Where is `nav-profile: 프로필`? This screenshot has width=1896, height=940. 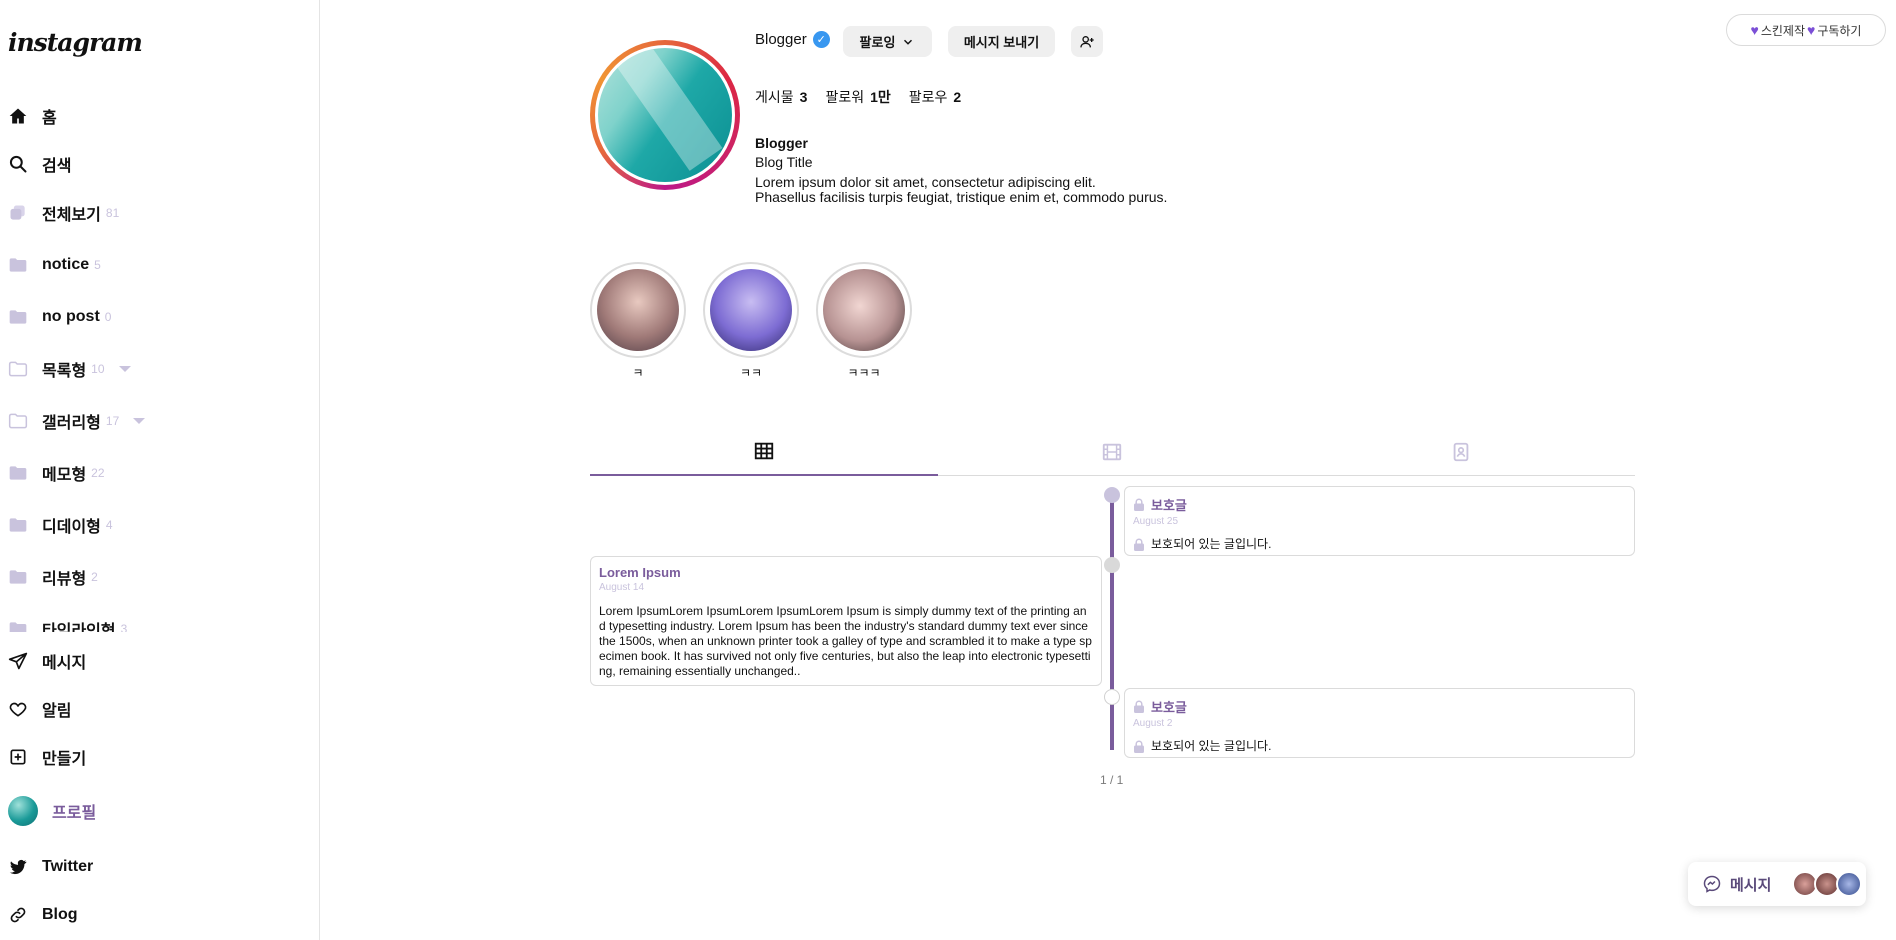
nav-profile: 프로필 is located at coordinates (52, 811).